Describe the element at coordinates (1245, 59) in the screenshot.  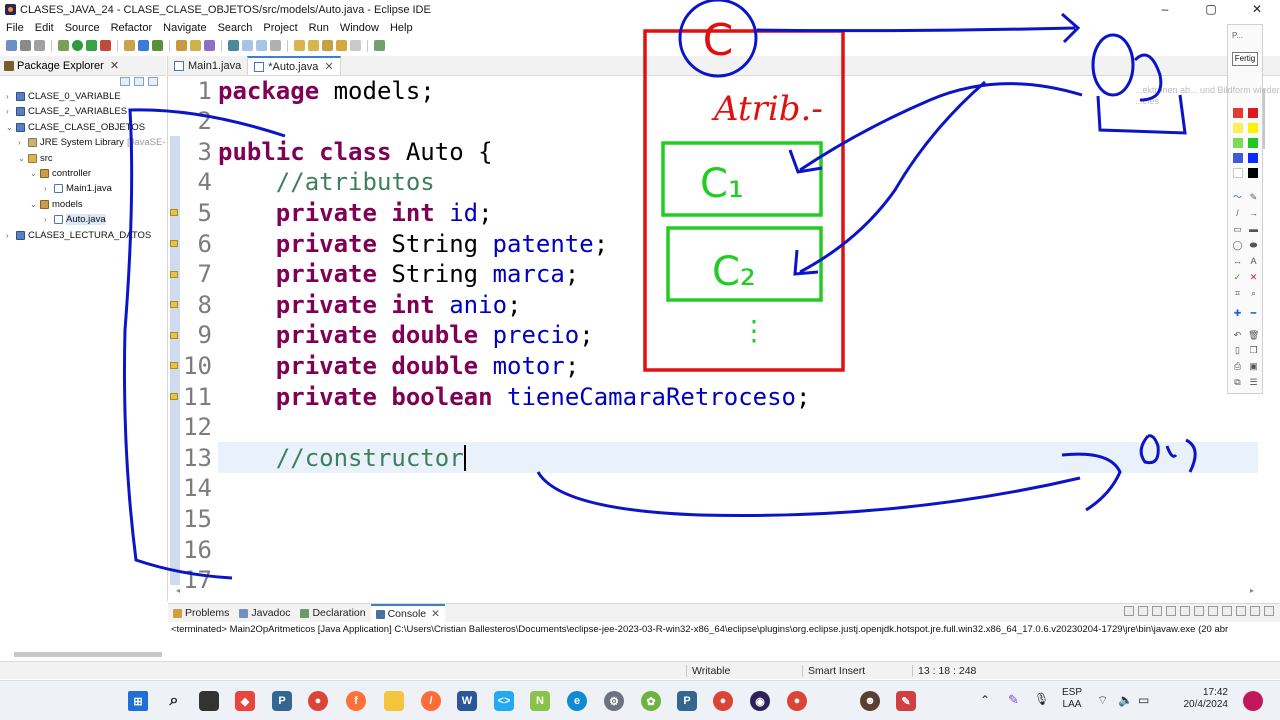
I see `done-button: Fertig` at that location.